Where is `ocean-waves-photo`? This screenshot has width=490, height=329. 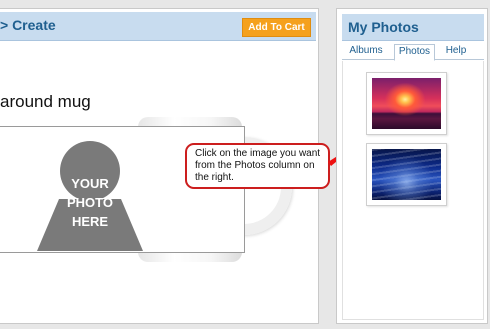
ocean-waves-photo is located at coordinates (406, 174).